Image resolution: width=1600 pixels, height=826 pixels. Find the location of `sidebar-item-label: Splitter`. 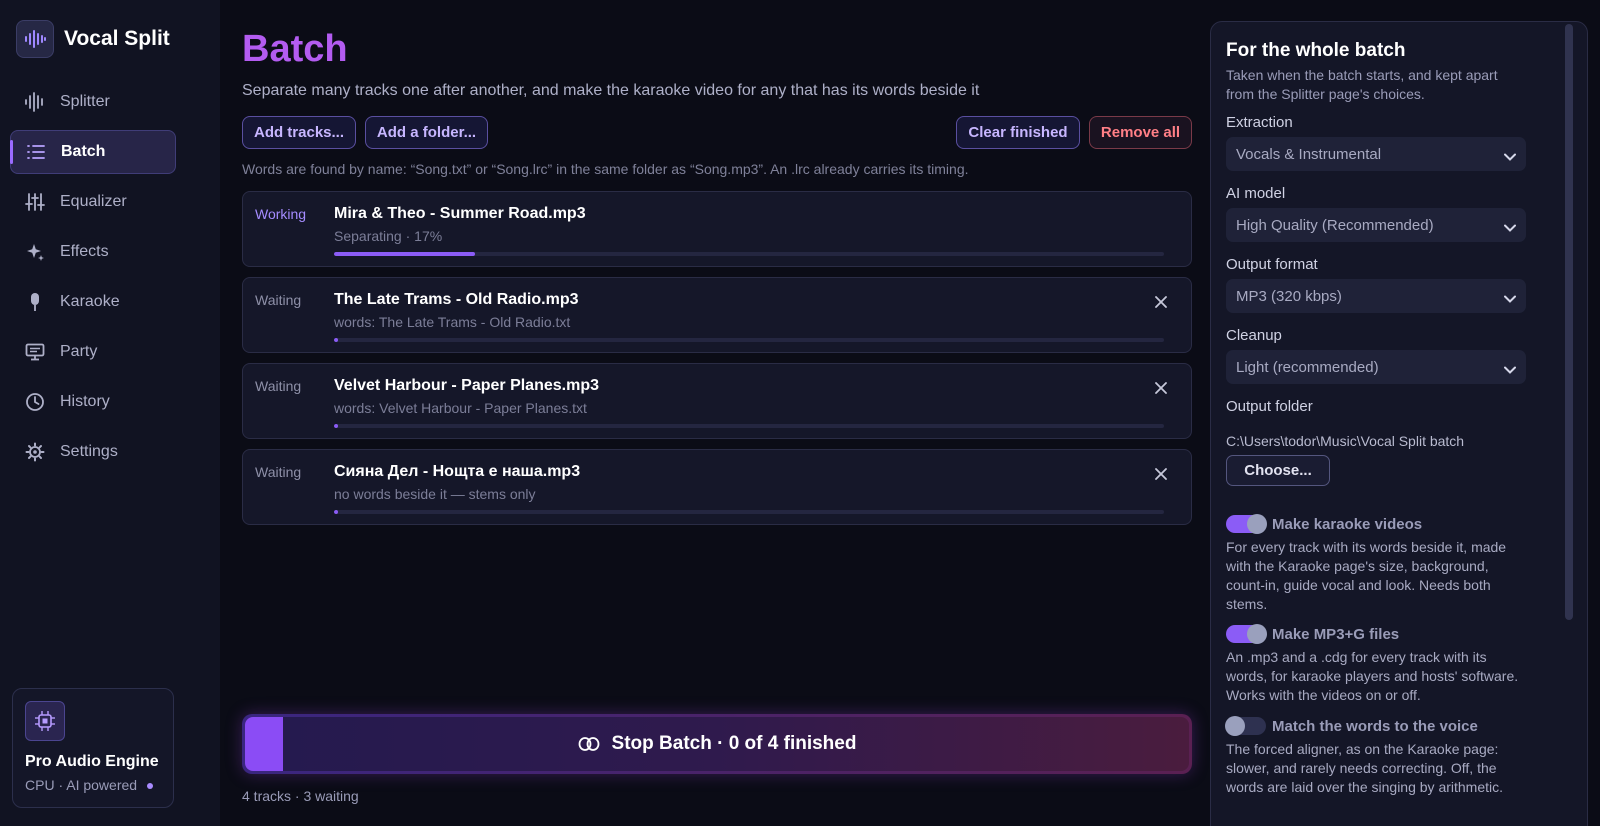

sidebar-item-label: Splitter is located at coordinates (85, 101).